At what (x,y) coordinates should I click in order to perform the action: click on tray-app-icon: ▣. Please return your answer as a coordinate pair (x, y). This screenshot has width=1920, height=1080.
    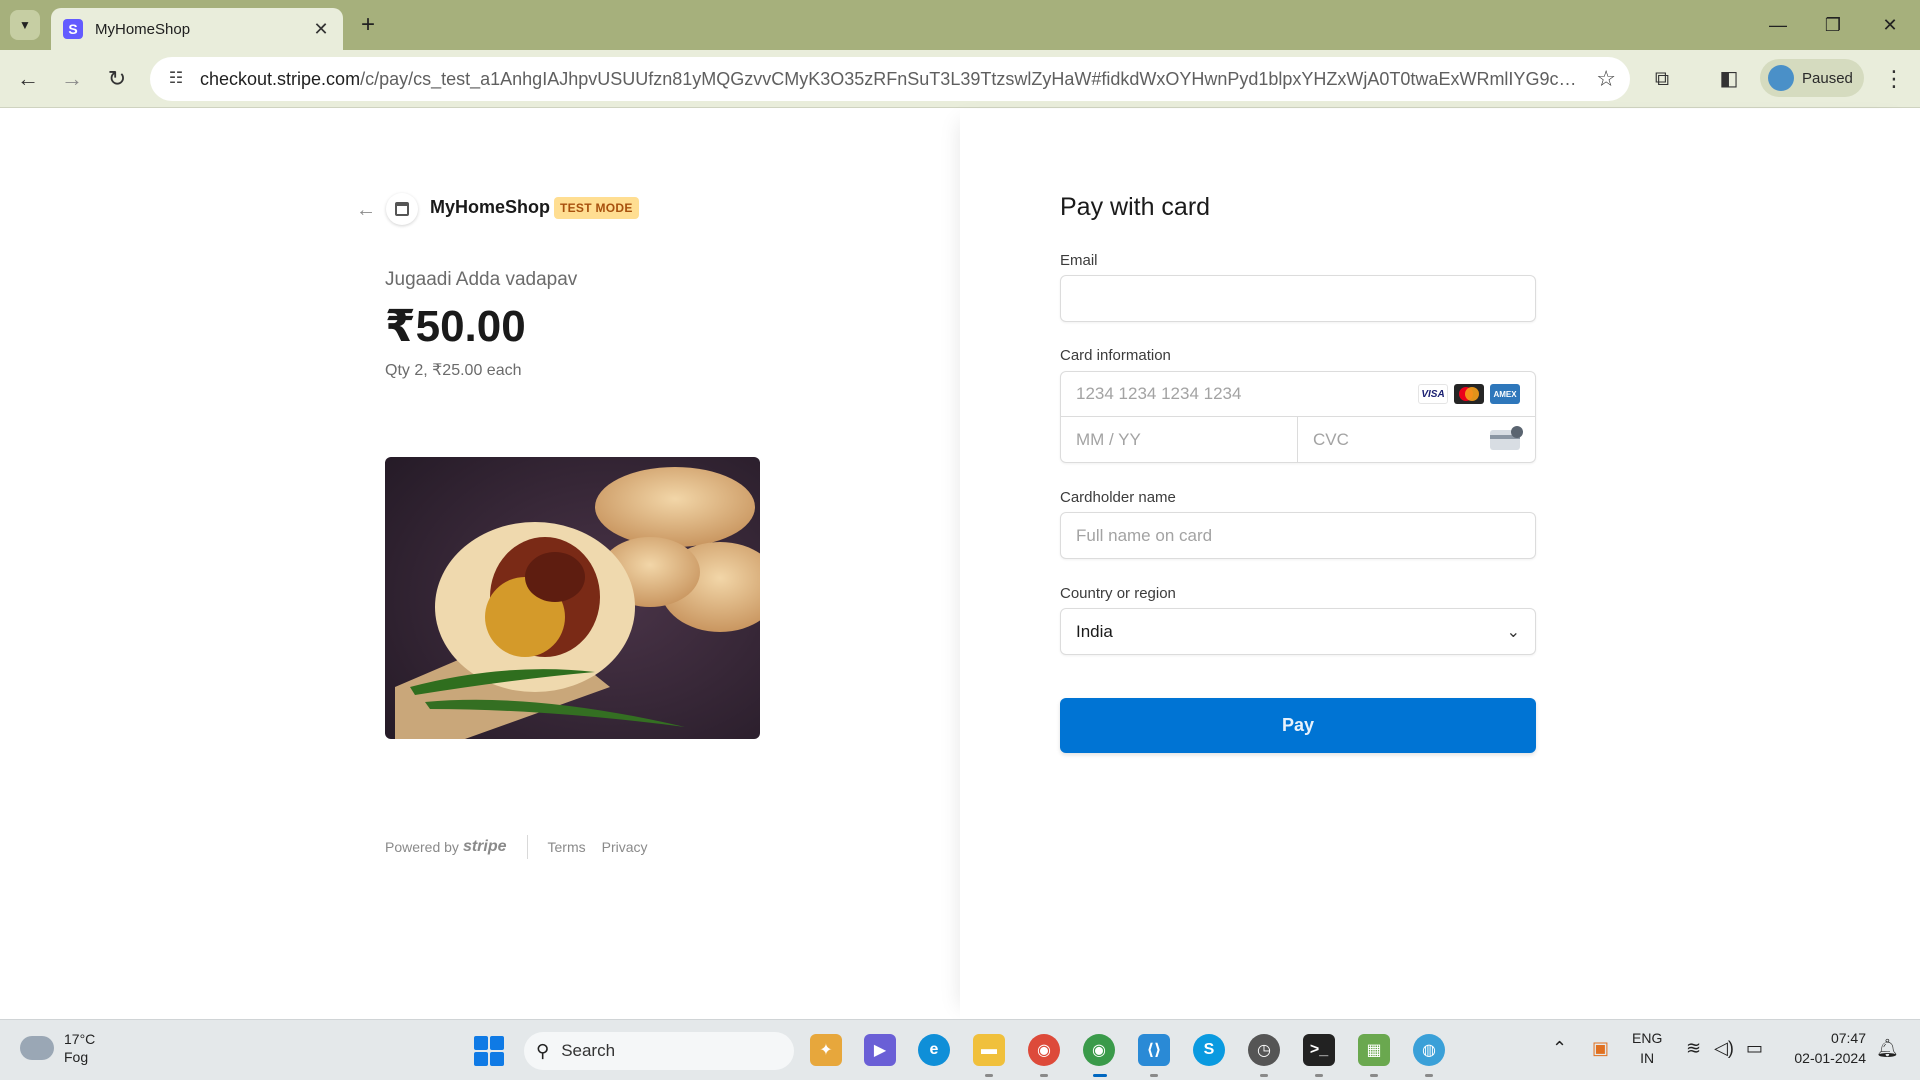
    Looking at the image, I should click on (1600, 1048).